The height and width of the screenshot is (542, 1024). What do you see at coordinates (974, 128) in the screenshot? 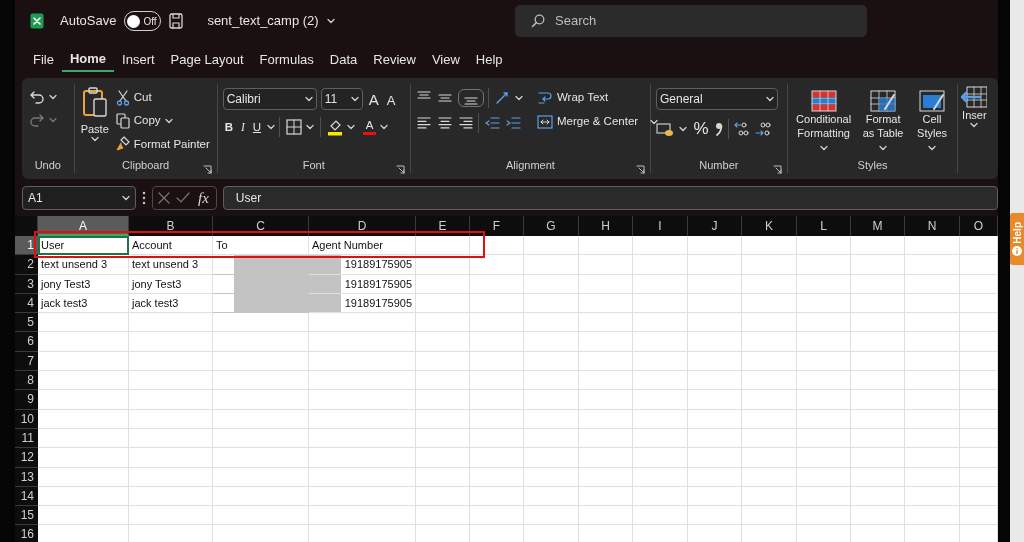
I see `insert-cells-button: Inser` at bounding box center [974, 128].